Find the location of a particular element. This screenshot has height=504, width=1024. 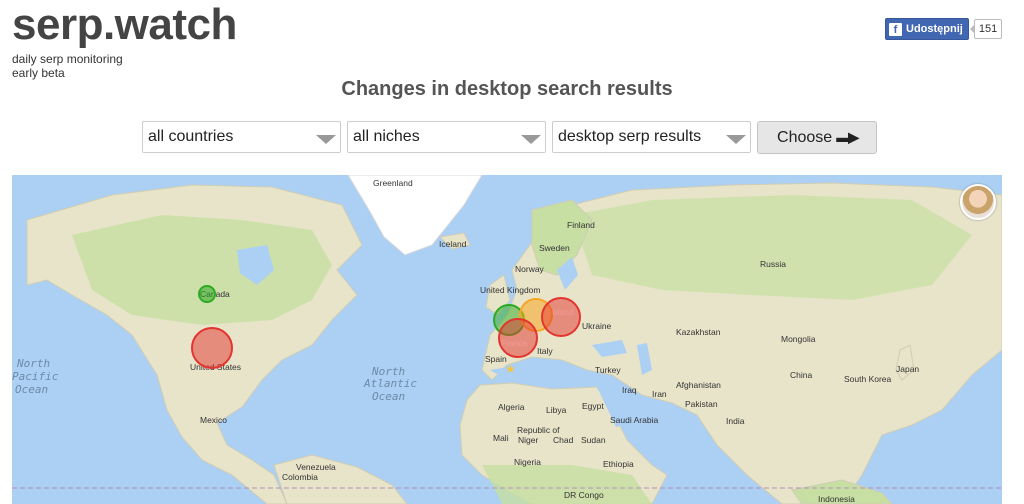

niche-select-value: all niches is located at coordinates (386, 136).